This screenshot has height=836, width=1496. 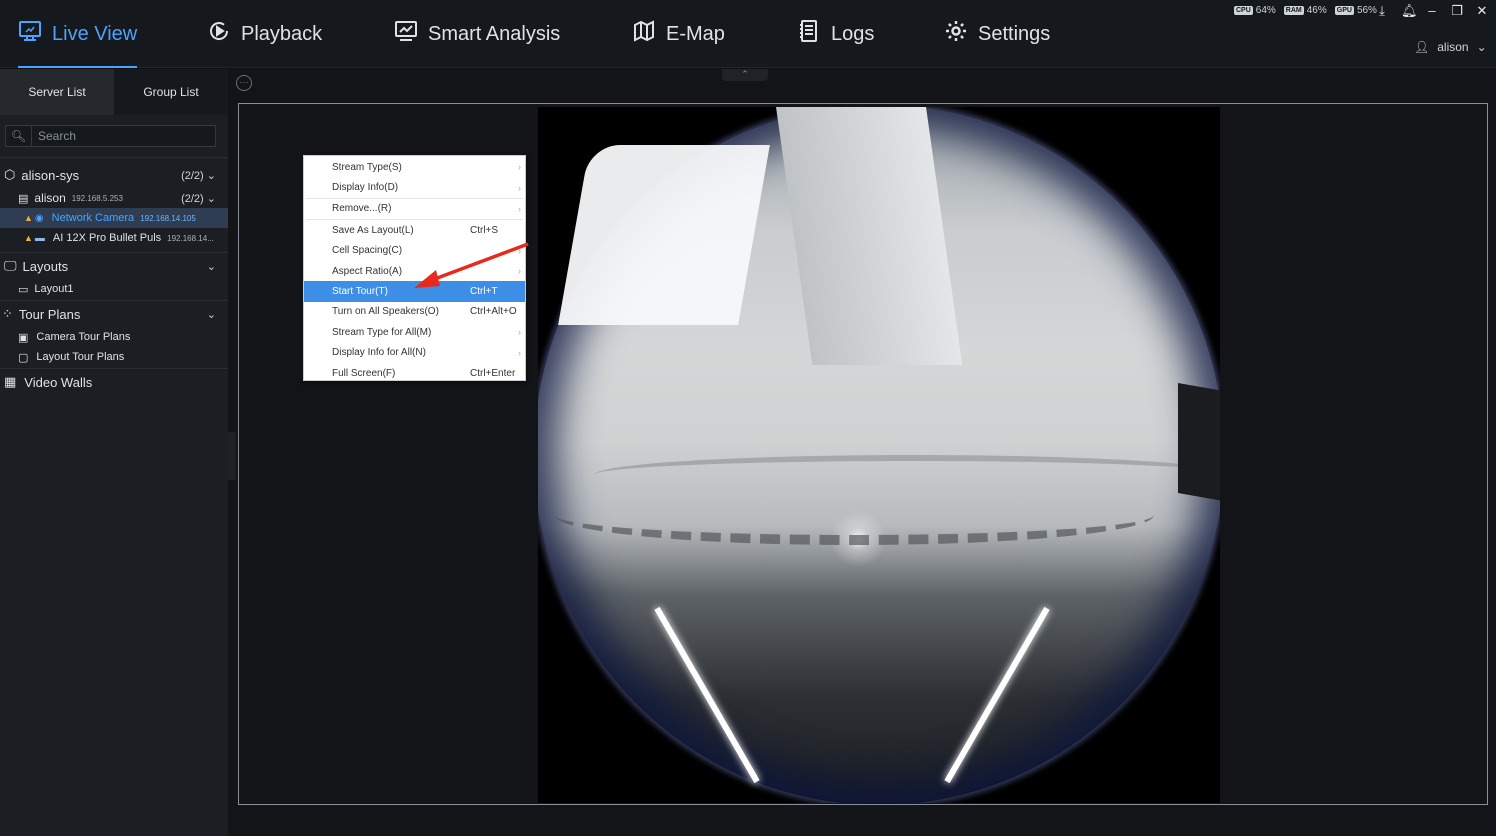 I want to click on layout-name: Layout1, so click(x=54, y=289).